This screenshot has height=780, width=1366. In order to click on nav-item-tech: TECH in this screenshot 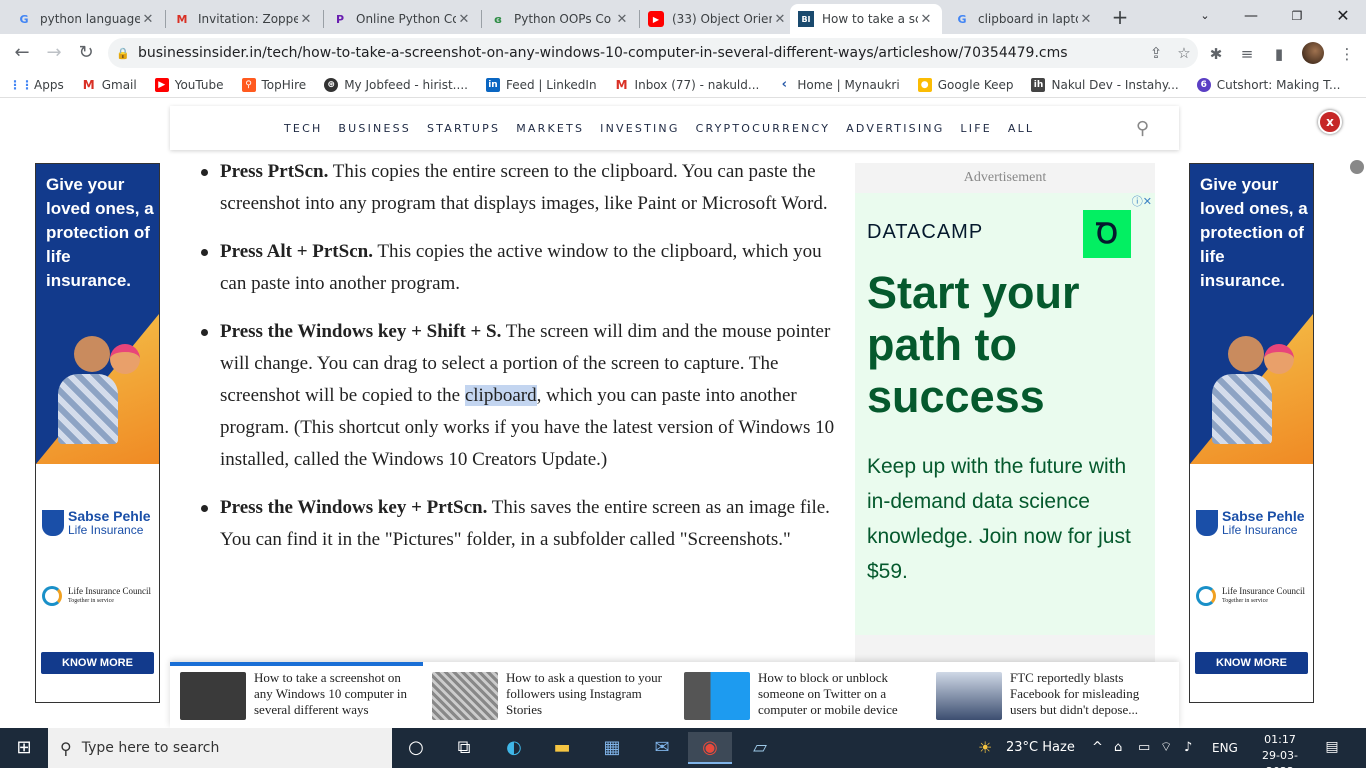, I will do `click(303, 128)`.